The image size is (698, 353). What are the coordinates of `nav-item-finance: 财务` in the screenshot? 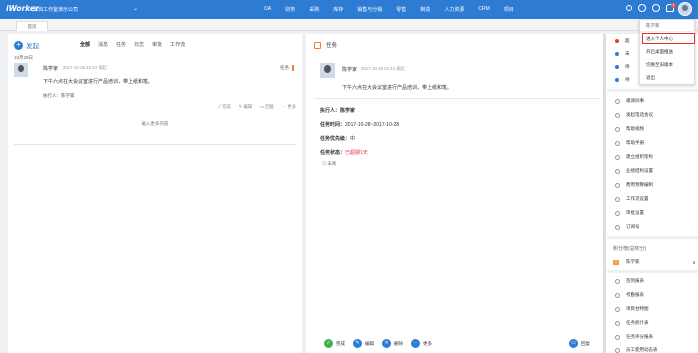 It's located at (290, 9).